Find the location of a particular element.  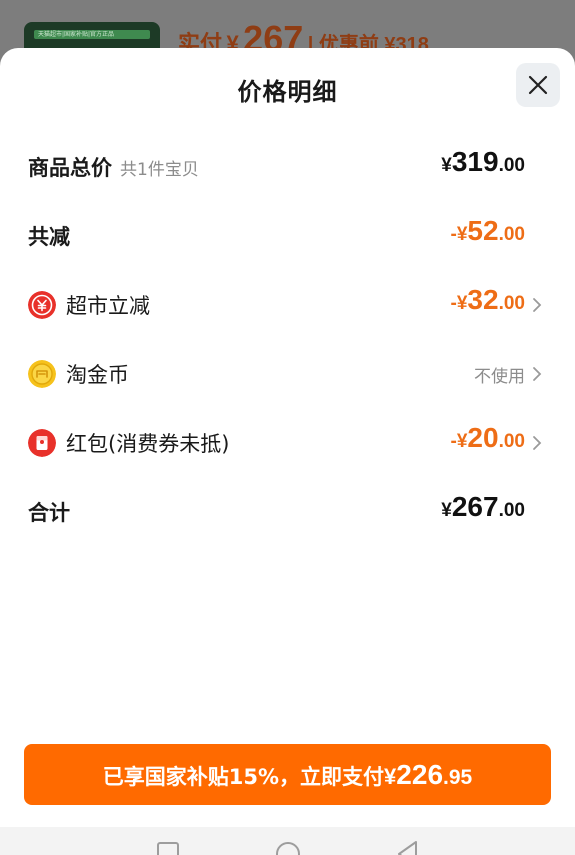

sheet-title: 价格明细 is located at coordinates (287, 92).